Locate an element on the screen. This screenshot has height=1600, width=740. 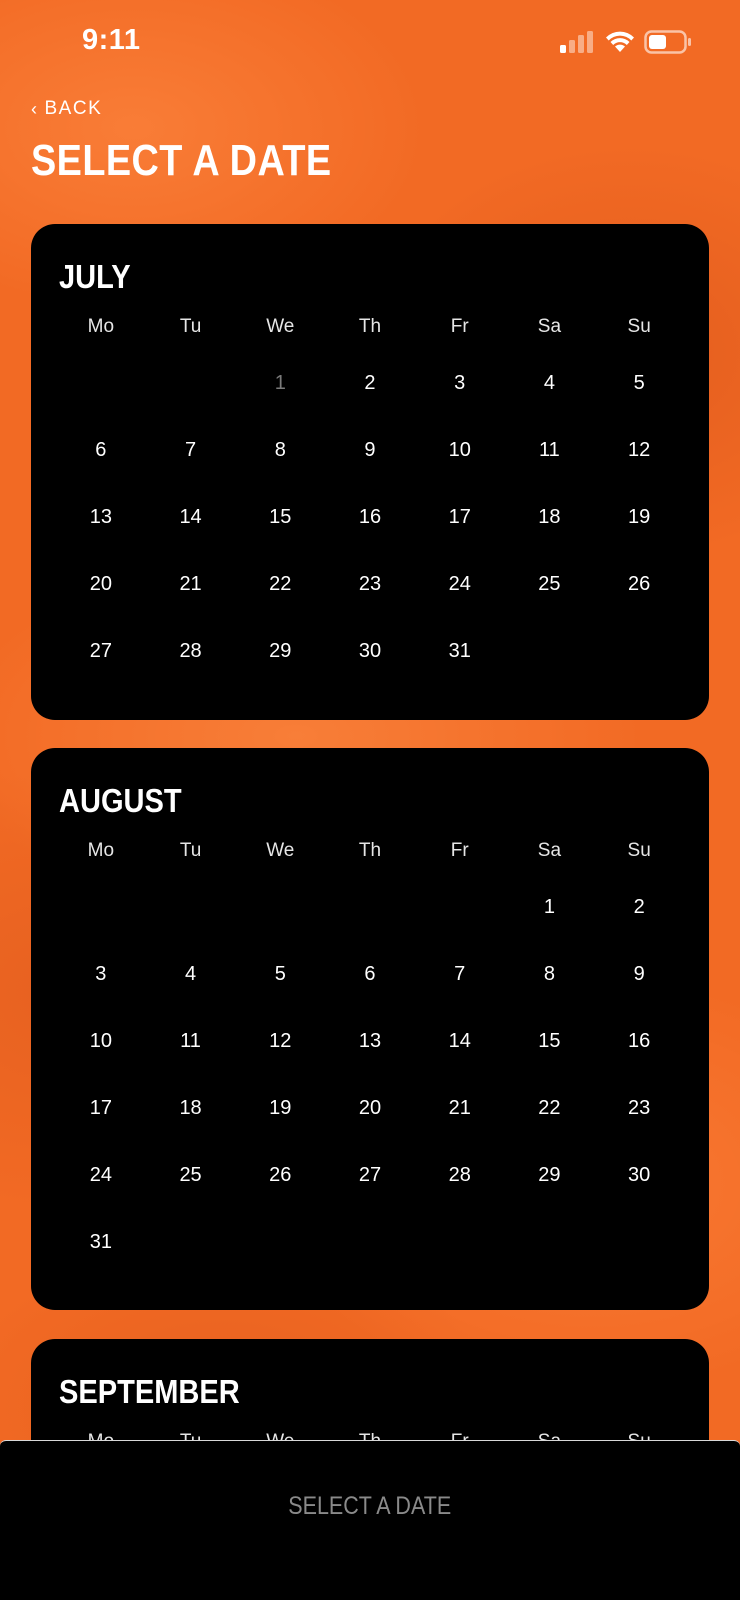
bottom-bar: SELECT A DATE is located at coordinates (370, 1520).